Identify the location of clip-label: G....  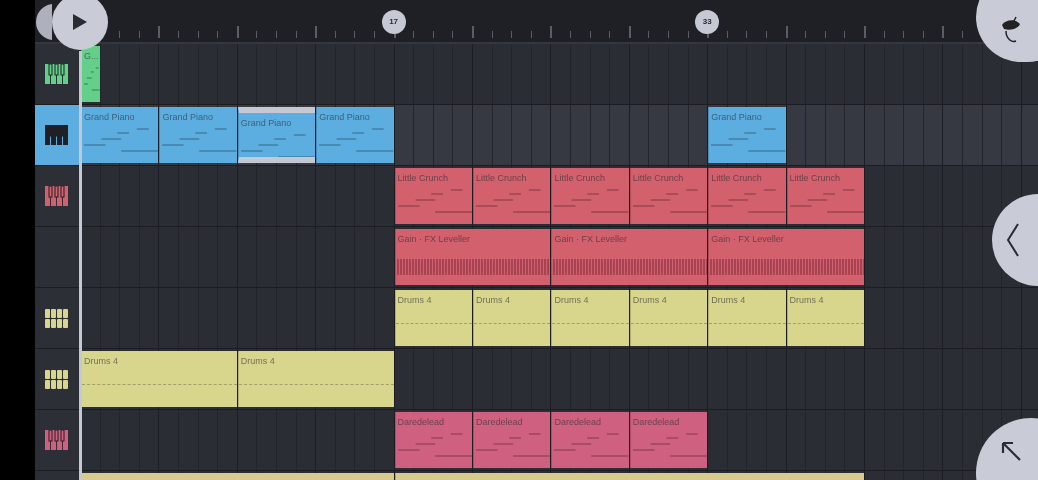
(91, 56).